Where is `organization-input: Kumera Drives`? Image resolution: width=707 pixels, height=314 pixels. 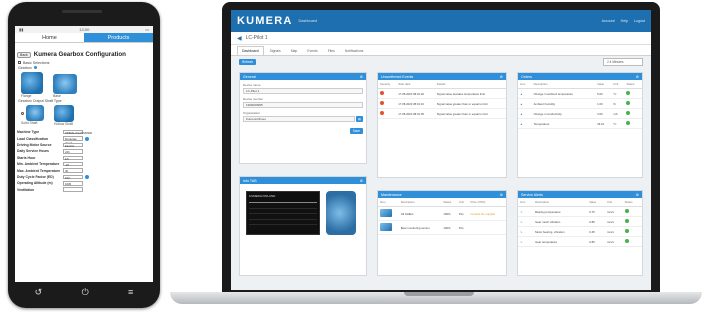 organization-input: Kumera Drives is located at coordinates (299, 119).